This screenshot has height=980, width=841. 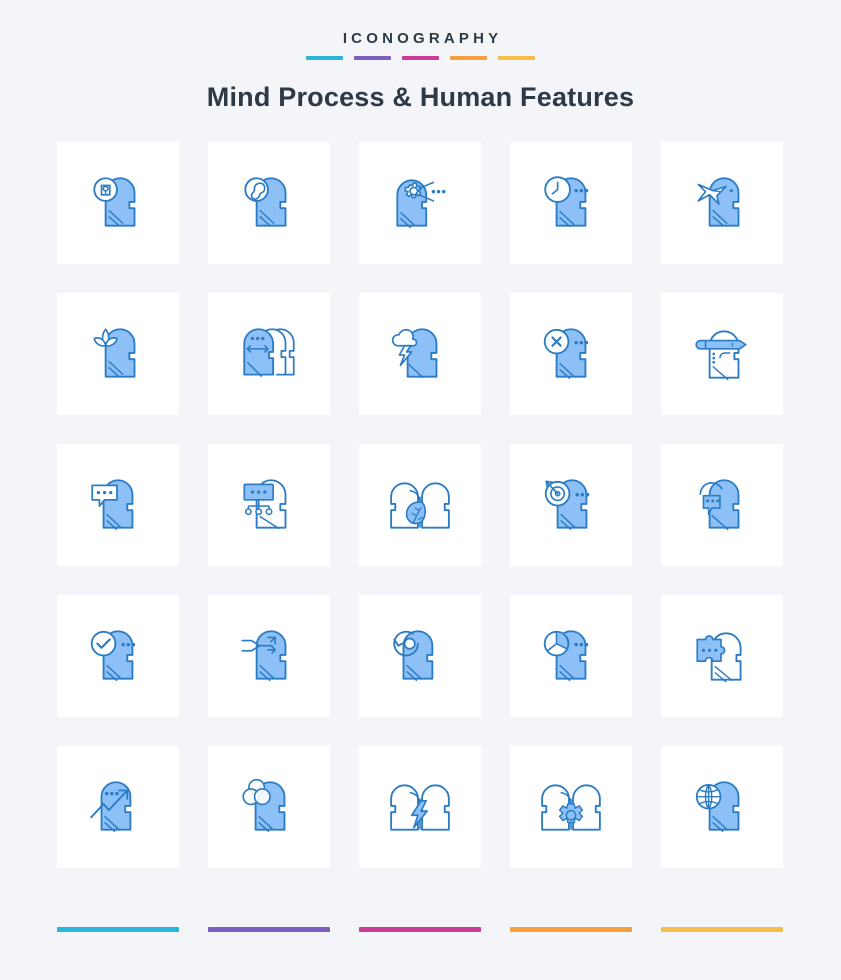 What do you see at coordinates (717, 807) in the screenshot?
I see `head-globe-icon` at bounding box center [717, 807].